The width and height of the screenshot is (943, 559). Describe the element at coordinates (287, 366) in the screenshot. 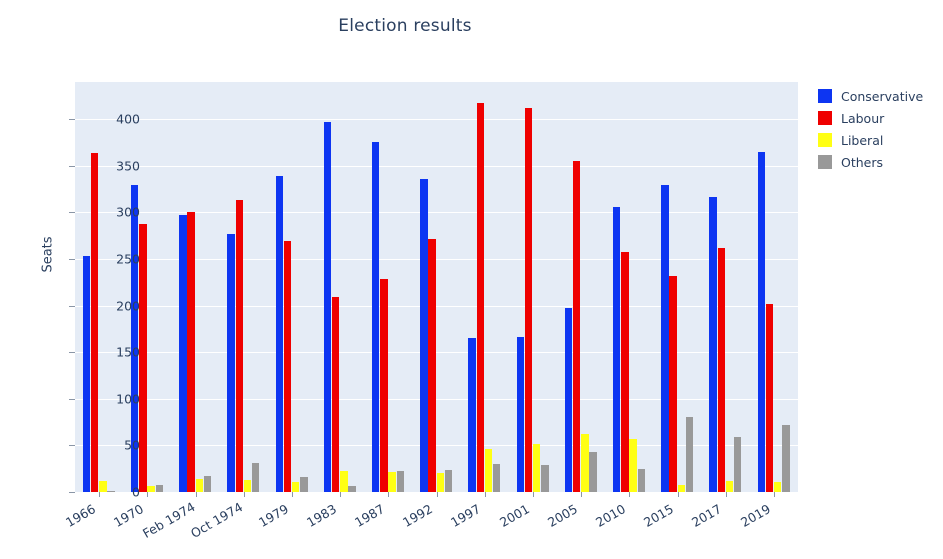

I see `bar-labour-1979` at that location.